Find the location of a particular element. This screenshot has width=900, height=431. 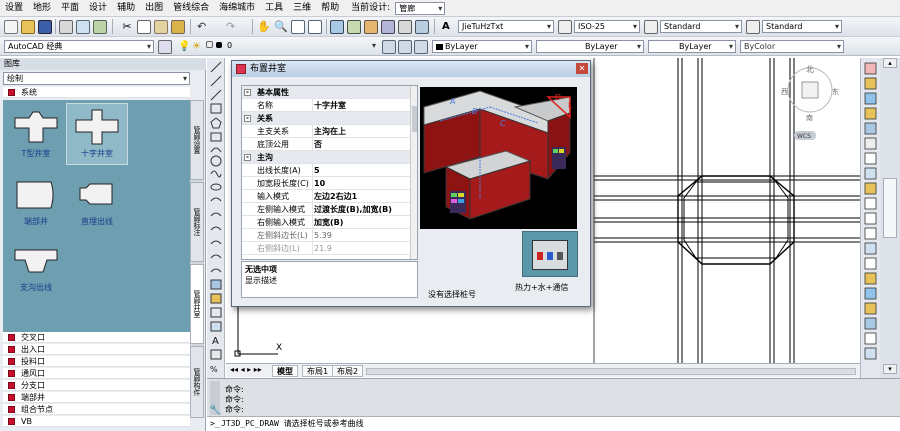

workspace-select: AutoCAD 经典 is located at coordinates (79, 46).